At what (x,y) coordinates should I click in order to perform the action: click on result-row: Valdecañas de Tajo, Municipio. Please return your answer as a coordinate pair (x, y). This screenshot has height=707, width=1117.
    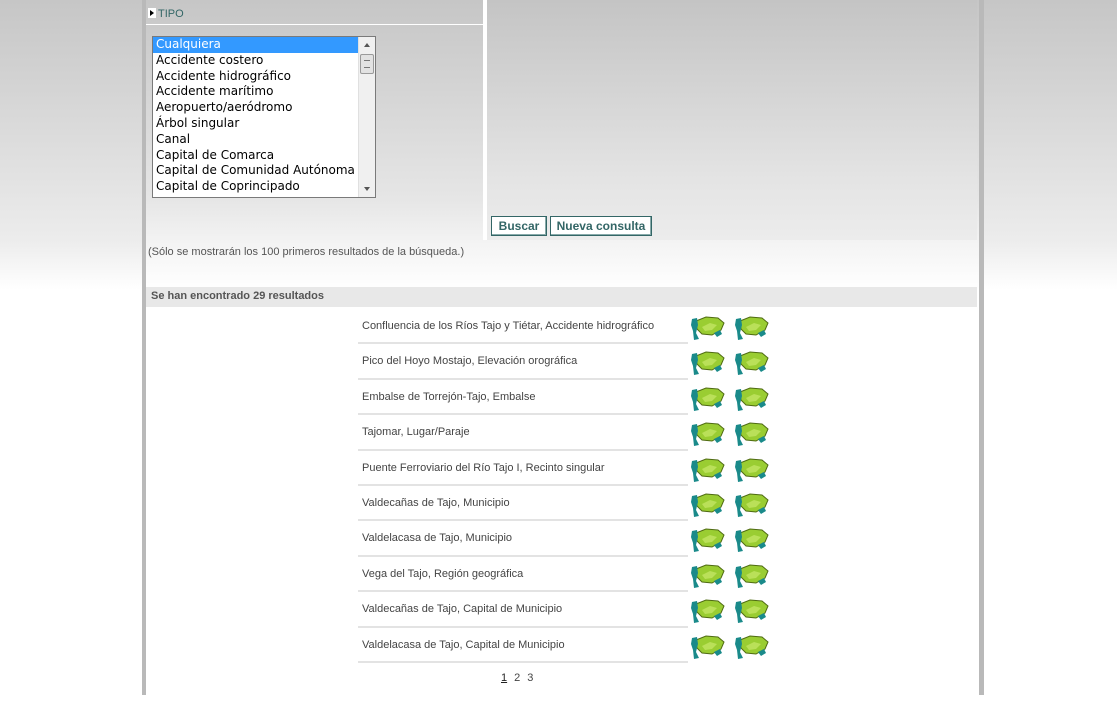
    Looking at the image, I should click on (568, 504).